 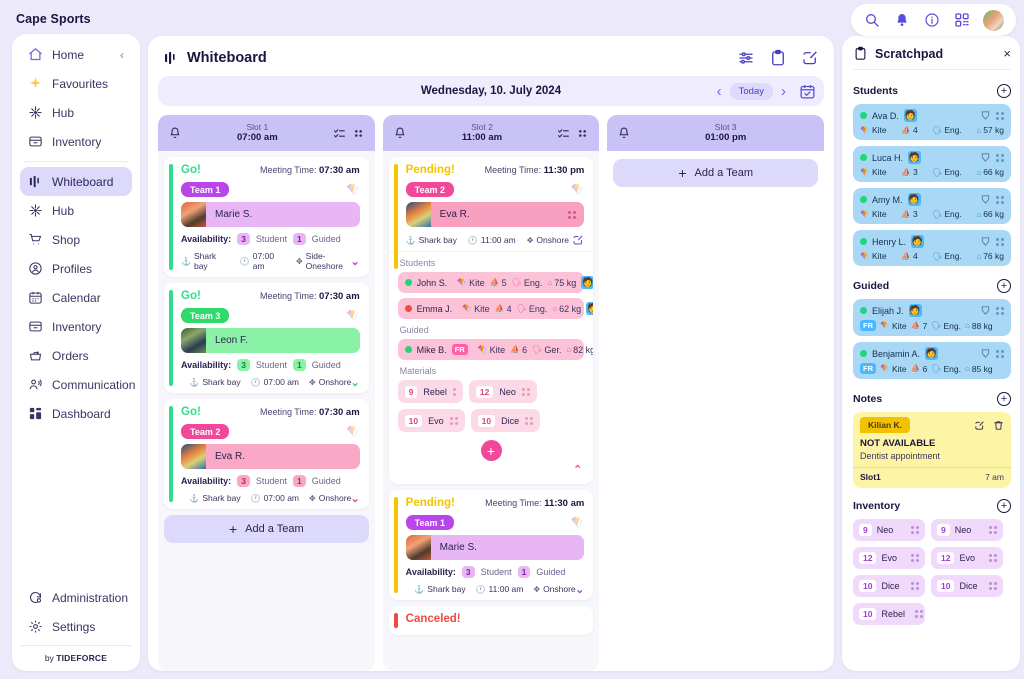 I want to click on student-row: John S. 🪁 Kite ⛵ 5 🗣 Eng. ⌂ 75 kg 🧑, so click(x=495, y=282).